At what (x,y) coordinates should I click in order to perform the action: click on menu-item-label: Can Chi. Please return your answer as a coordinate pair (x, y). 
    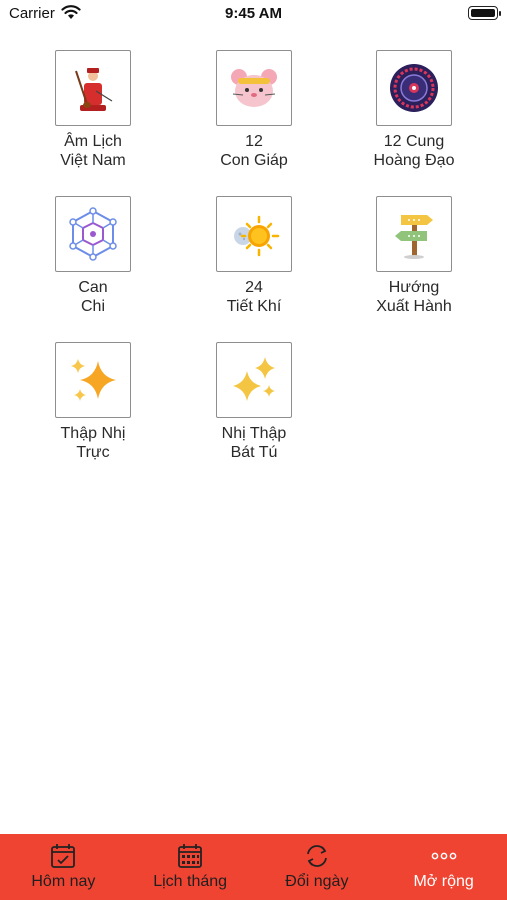
    Looking at the image, I should click on (93, 297).